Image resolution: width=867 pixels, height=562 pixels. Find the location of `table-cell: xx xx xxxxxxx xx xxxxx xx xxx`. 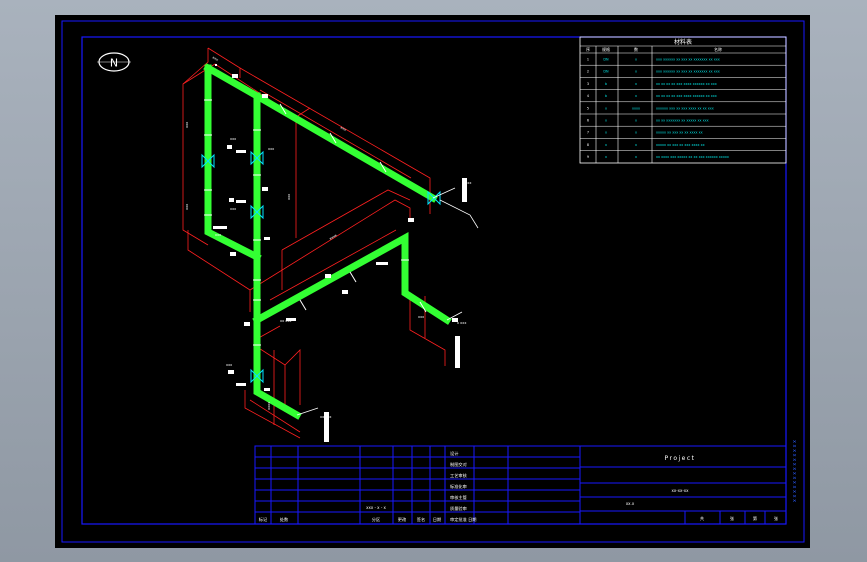

table-cell: xx xx xxxxxxx xx xxxxx xx xxx is located at coordinates (682, 121).